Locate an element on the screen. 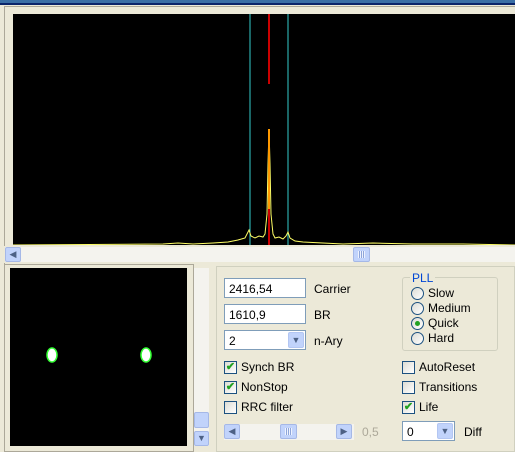 Image resolution: width=515 pixels, height=452 pixels. autoreset-label: AutoReset is located at coordinates (447, 367).